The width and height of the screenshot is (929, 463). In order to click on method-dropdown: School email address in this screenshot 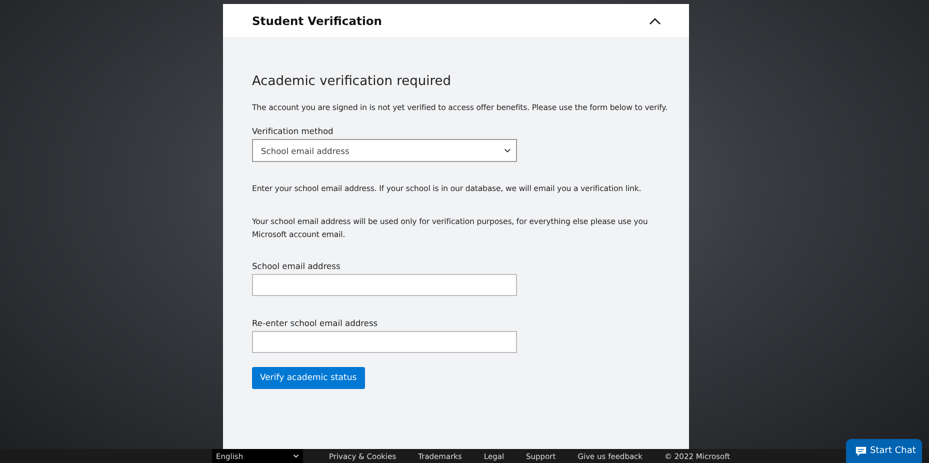, I will do `click(384, 150)`.